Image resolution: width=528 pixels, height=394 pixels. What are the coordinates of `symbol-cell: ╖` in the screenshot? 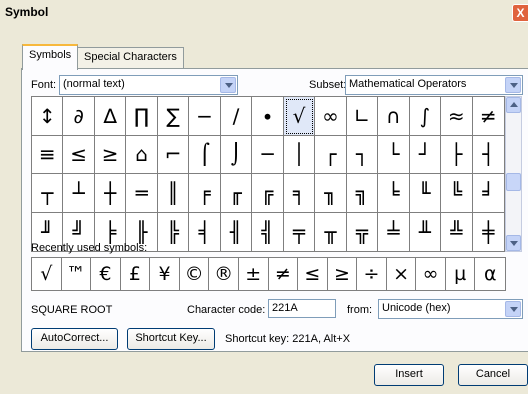 It's located at (331, 193).